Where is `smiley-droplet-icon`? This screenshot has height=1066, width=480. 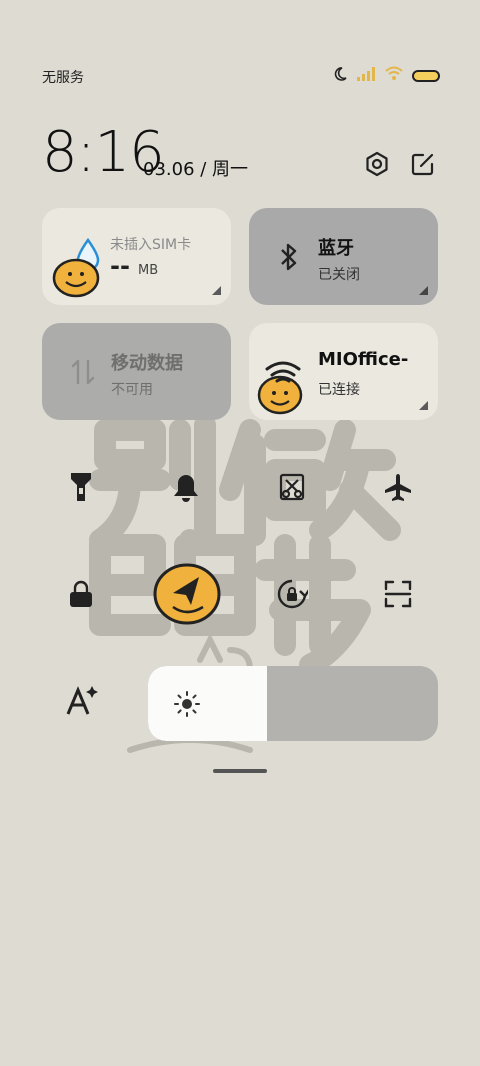
smiley-droplet-icon is located at coordinates (76, 267).